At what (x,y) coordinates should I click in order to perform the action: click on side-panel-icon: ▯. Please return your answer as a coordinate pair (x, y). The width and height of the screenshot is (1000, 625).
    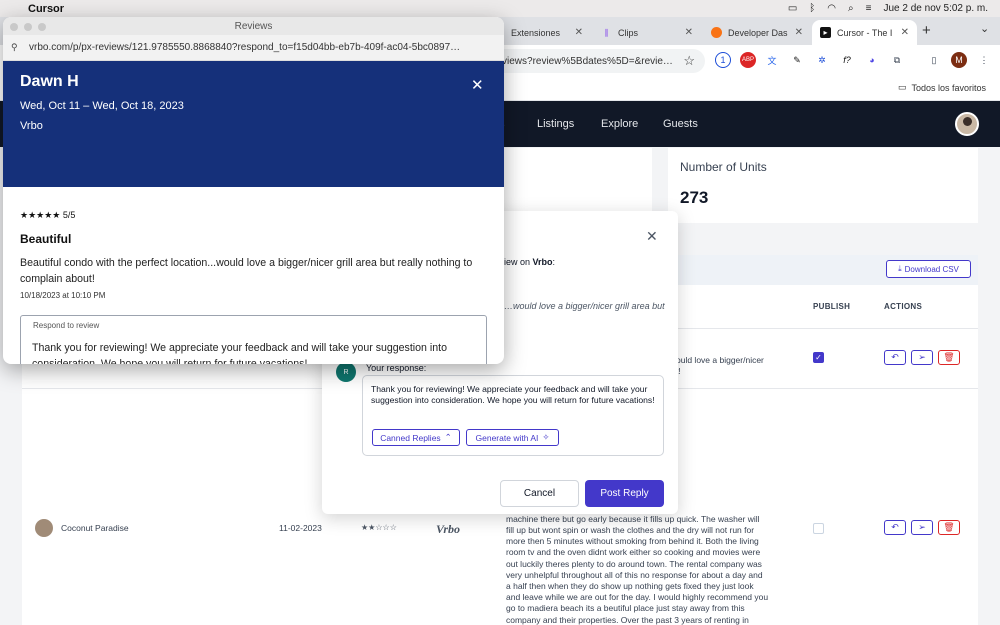
    Looking at the image, I should click on (934, 60).